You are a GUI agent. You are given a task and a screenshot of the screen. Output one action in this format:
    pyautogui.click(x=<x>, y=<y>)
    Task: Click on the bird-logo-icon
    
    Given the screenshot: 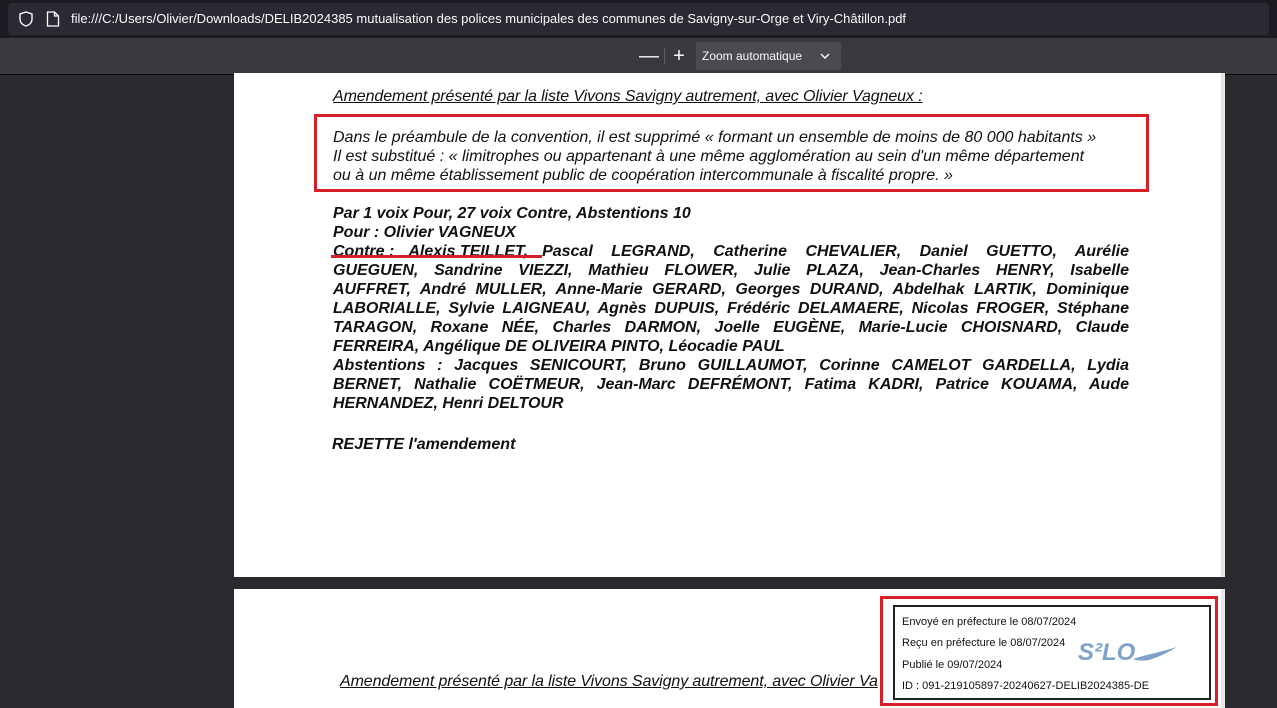 What is the action you would take?
    pyautogui.click(x=1155, y=654)
    